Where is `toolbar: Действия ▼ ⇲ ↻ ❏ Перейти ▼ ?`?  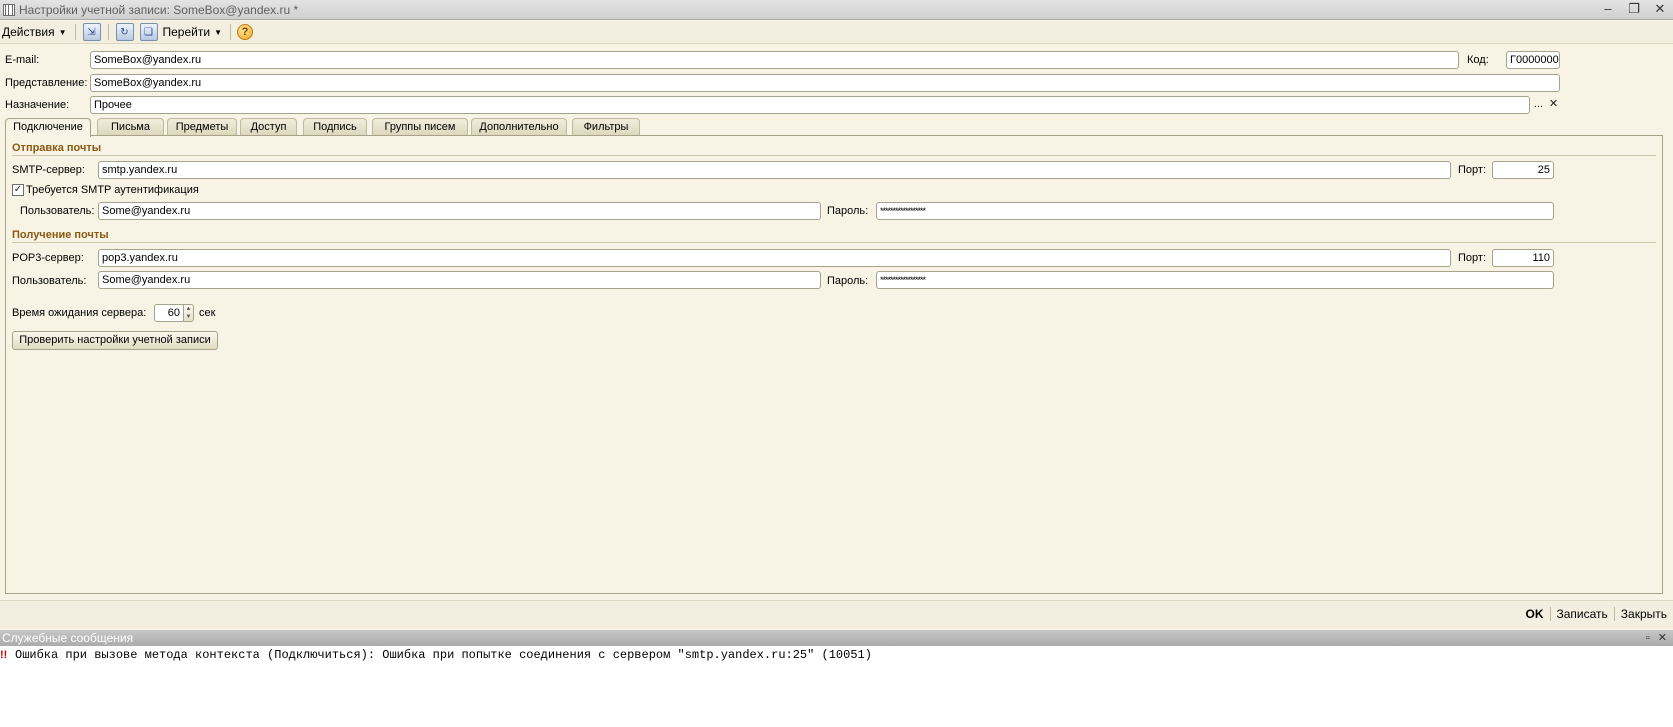
toolbar: Действия ▼ ⇲ ↻ ❏ Перейти ▼ ? is located at coordinates (836, 32).